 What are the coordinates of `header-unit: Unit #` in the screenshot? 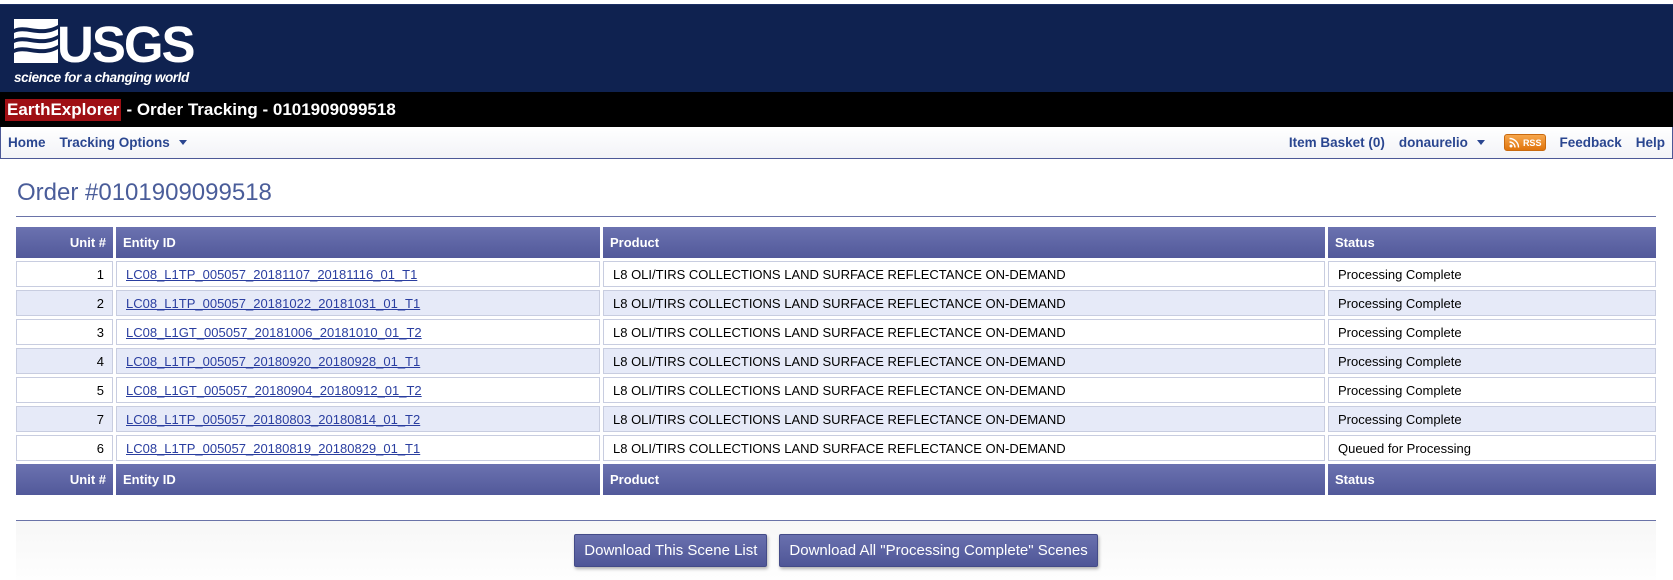 It's located at (64, 242).